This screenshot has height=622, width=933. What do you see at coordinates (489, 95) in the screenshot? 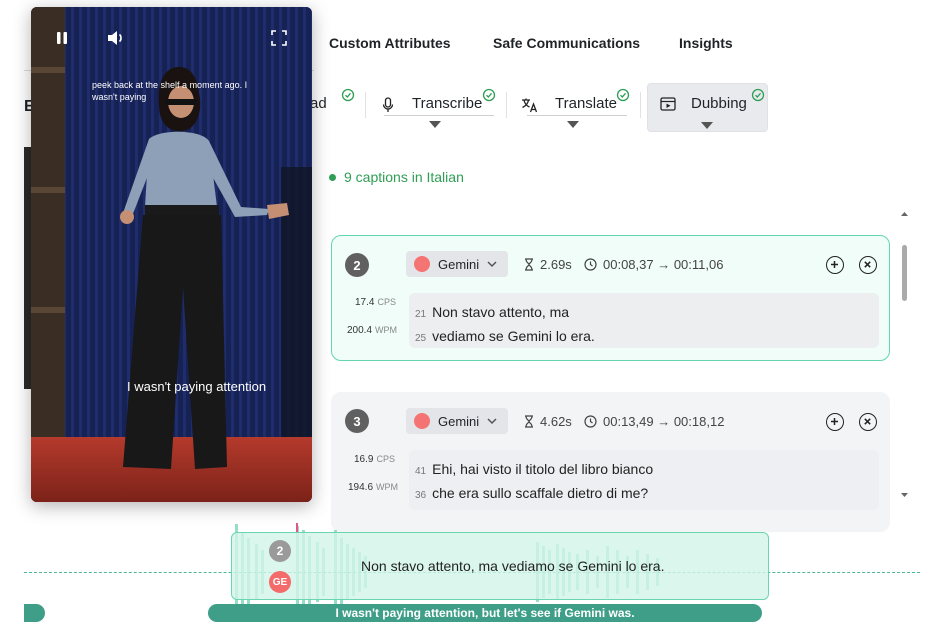
I see `transcribe-done-check-icon` at bounding box center [489, 95].